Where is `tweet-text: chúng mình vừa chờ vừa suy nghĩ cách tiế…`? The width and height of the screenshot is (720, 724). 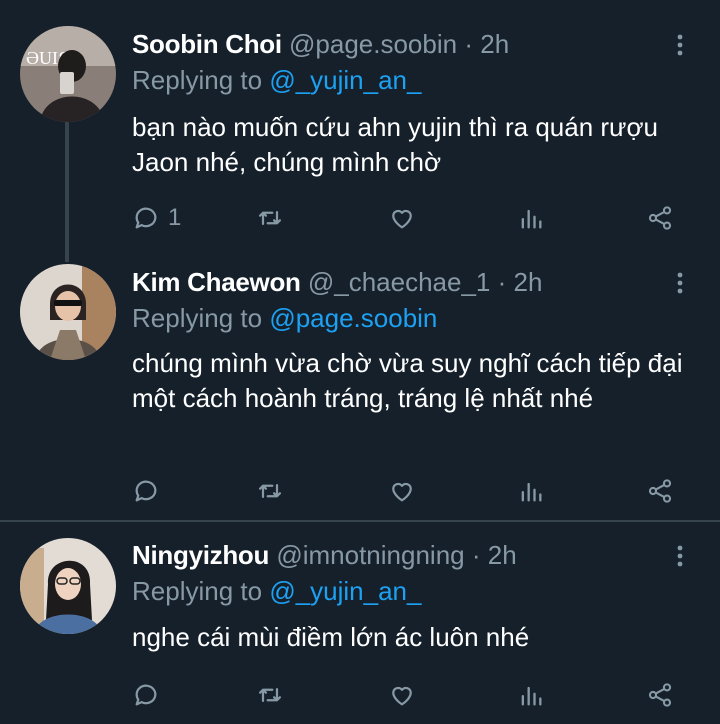 tweet-text: chúng mình vừa chờ vừa suy nghĩ cách tiế… is located at coordinates (407, 380).